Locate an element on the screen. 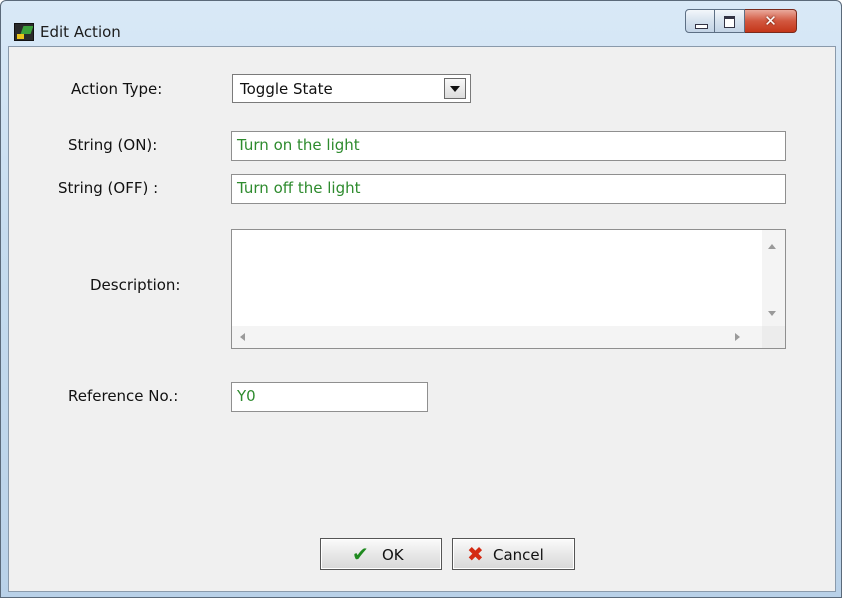  scrollbar-corner is located at coordinates (773, 337).